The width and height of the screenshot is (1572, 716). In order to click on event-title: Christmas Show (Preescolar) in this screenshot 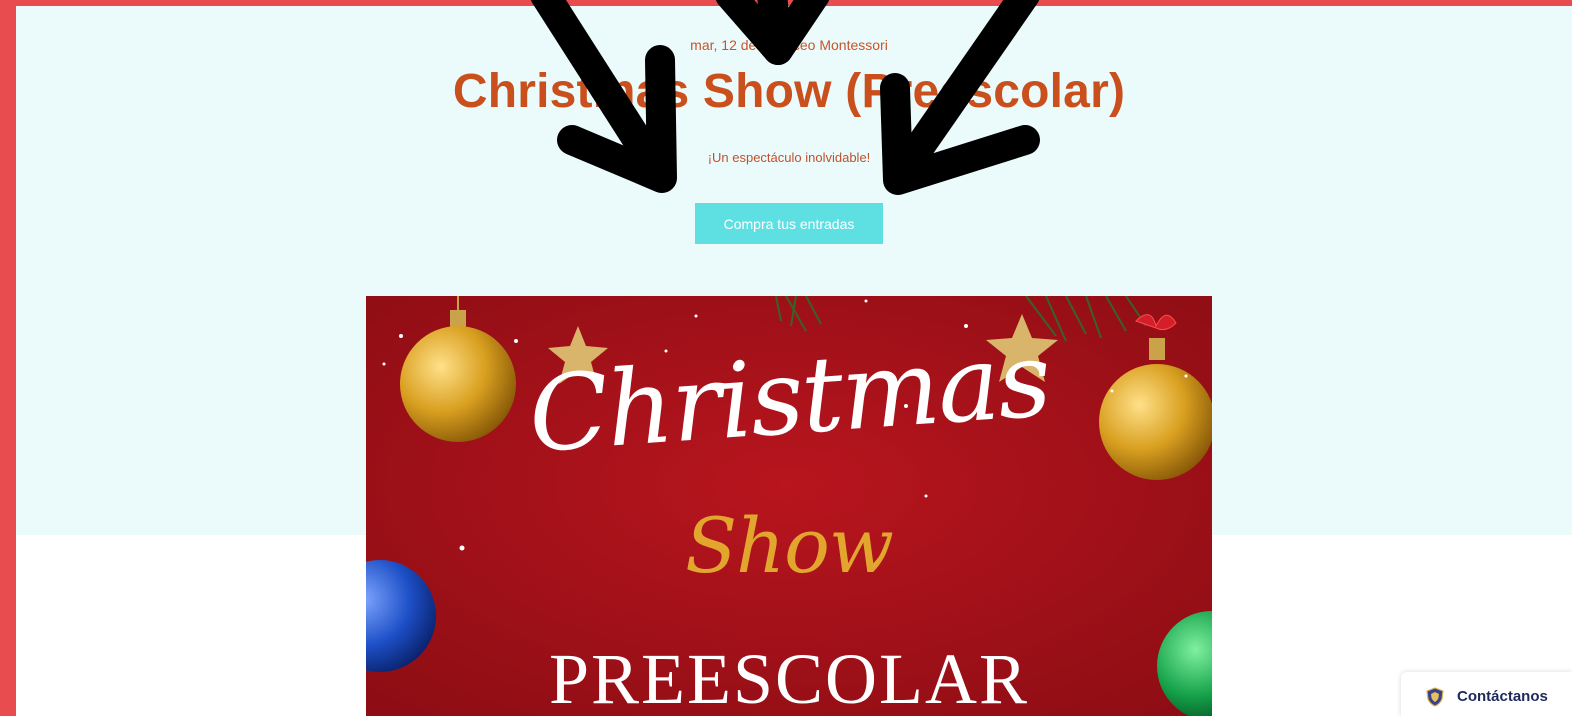, I will do `click(789, 91)`.